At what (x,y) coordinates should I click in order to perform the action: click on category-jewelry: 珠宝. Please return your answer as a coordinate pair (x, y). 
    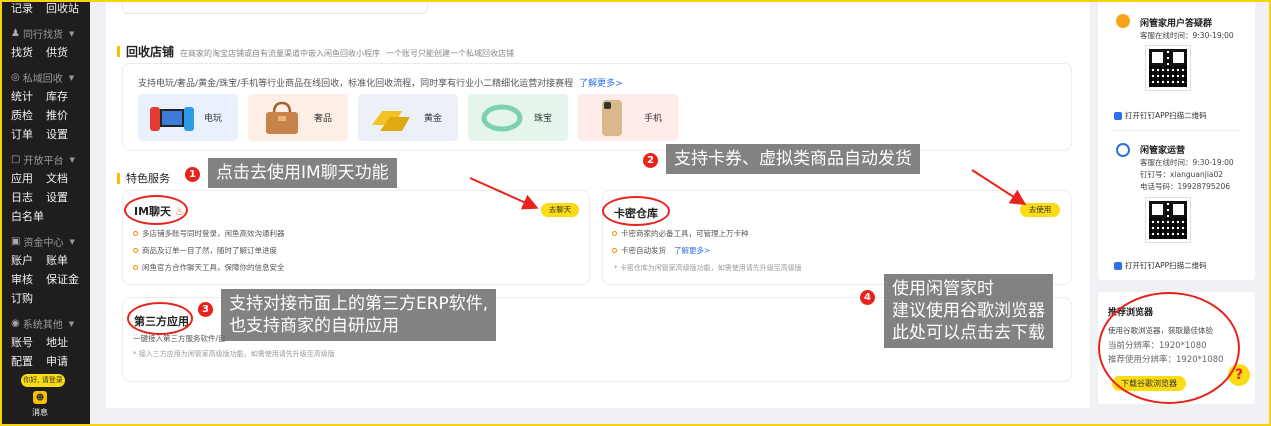
    Looking at the image, I should click on (518, 117).